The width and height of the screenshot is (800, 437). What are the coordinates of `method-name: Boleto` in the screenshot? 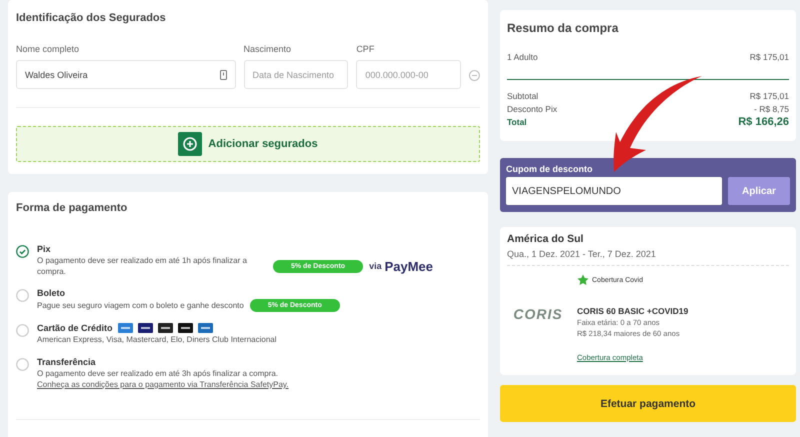 It's located at (51, 293).